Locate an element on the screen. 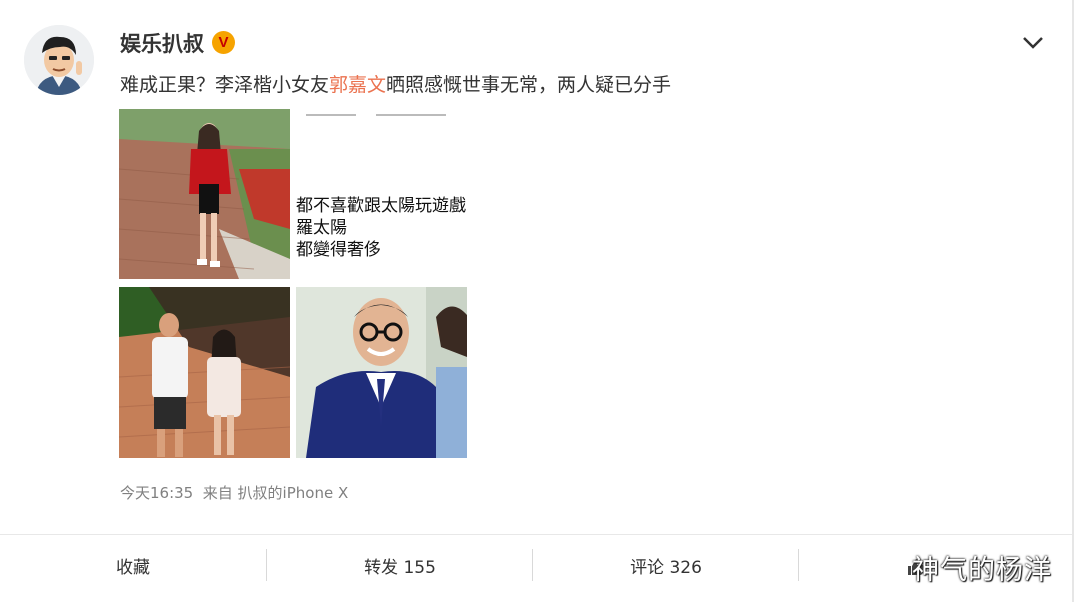  repost-button: 转发 155 is located at coordinates (400, 565).